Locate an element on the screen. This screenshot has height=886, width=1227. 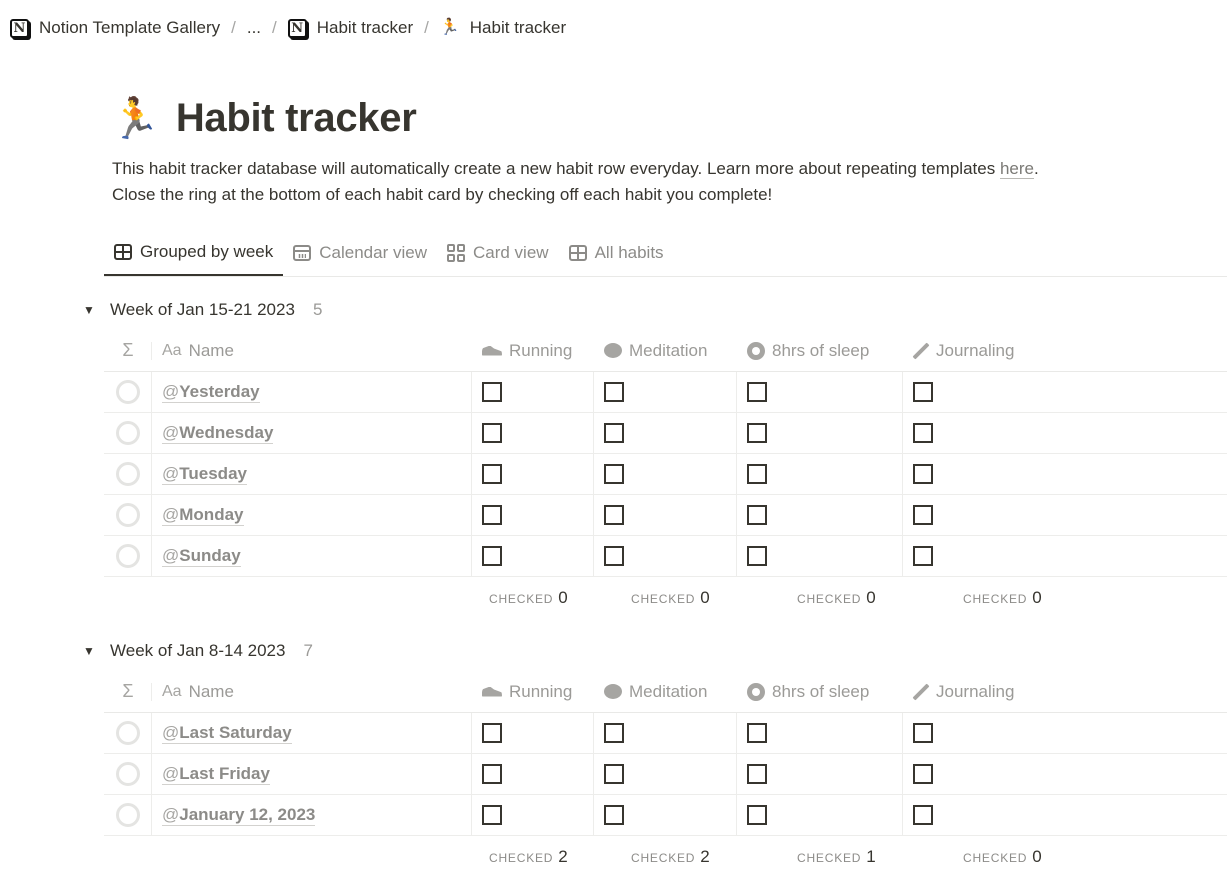
breadcrumb-item-habit-tracker-current: 🏃 Habit tracker is located at coordinates (503, 28).